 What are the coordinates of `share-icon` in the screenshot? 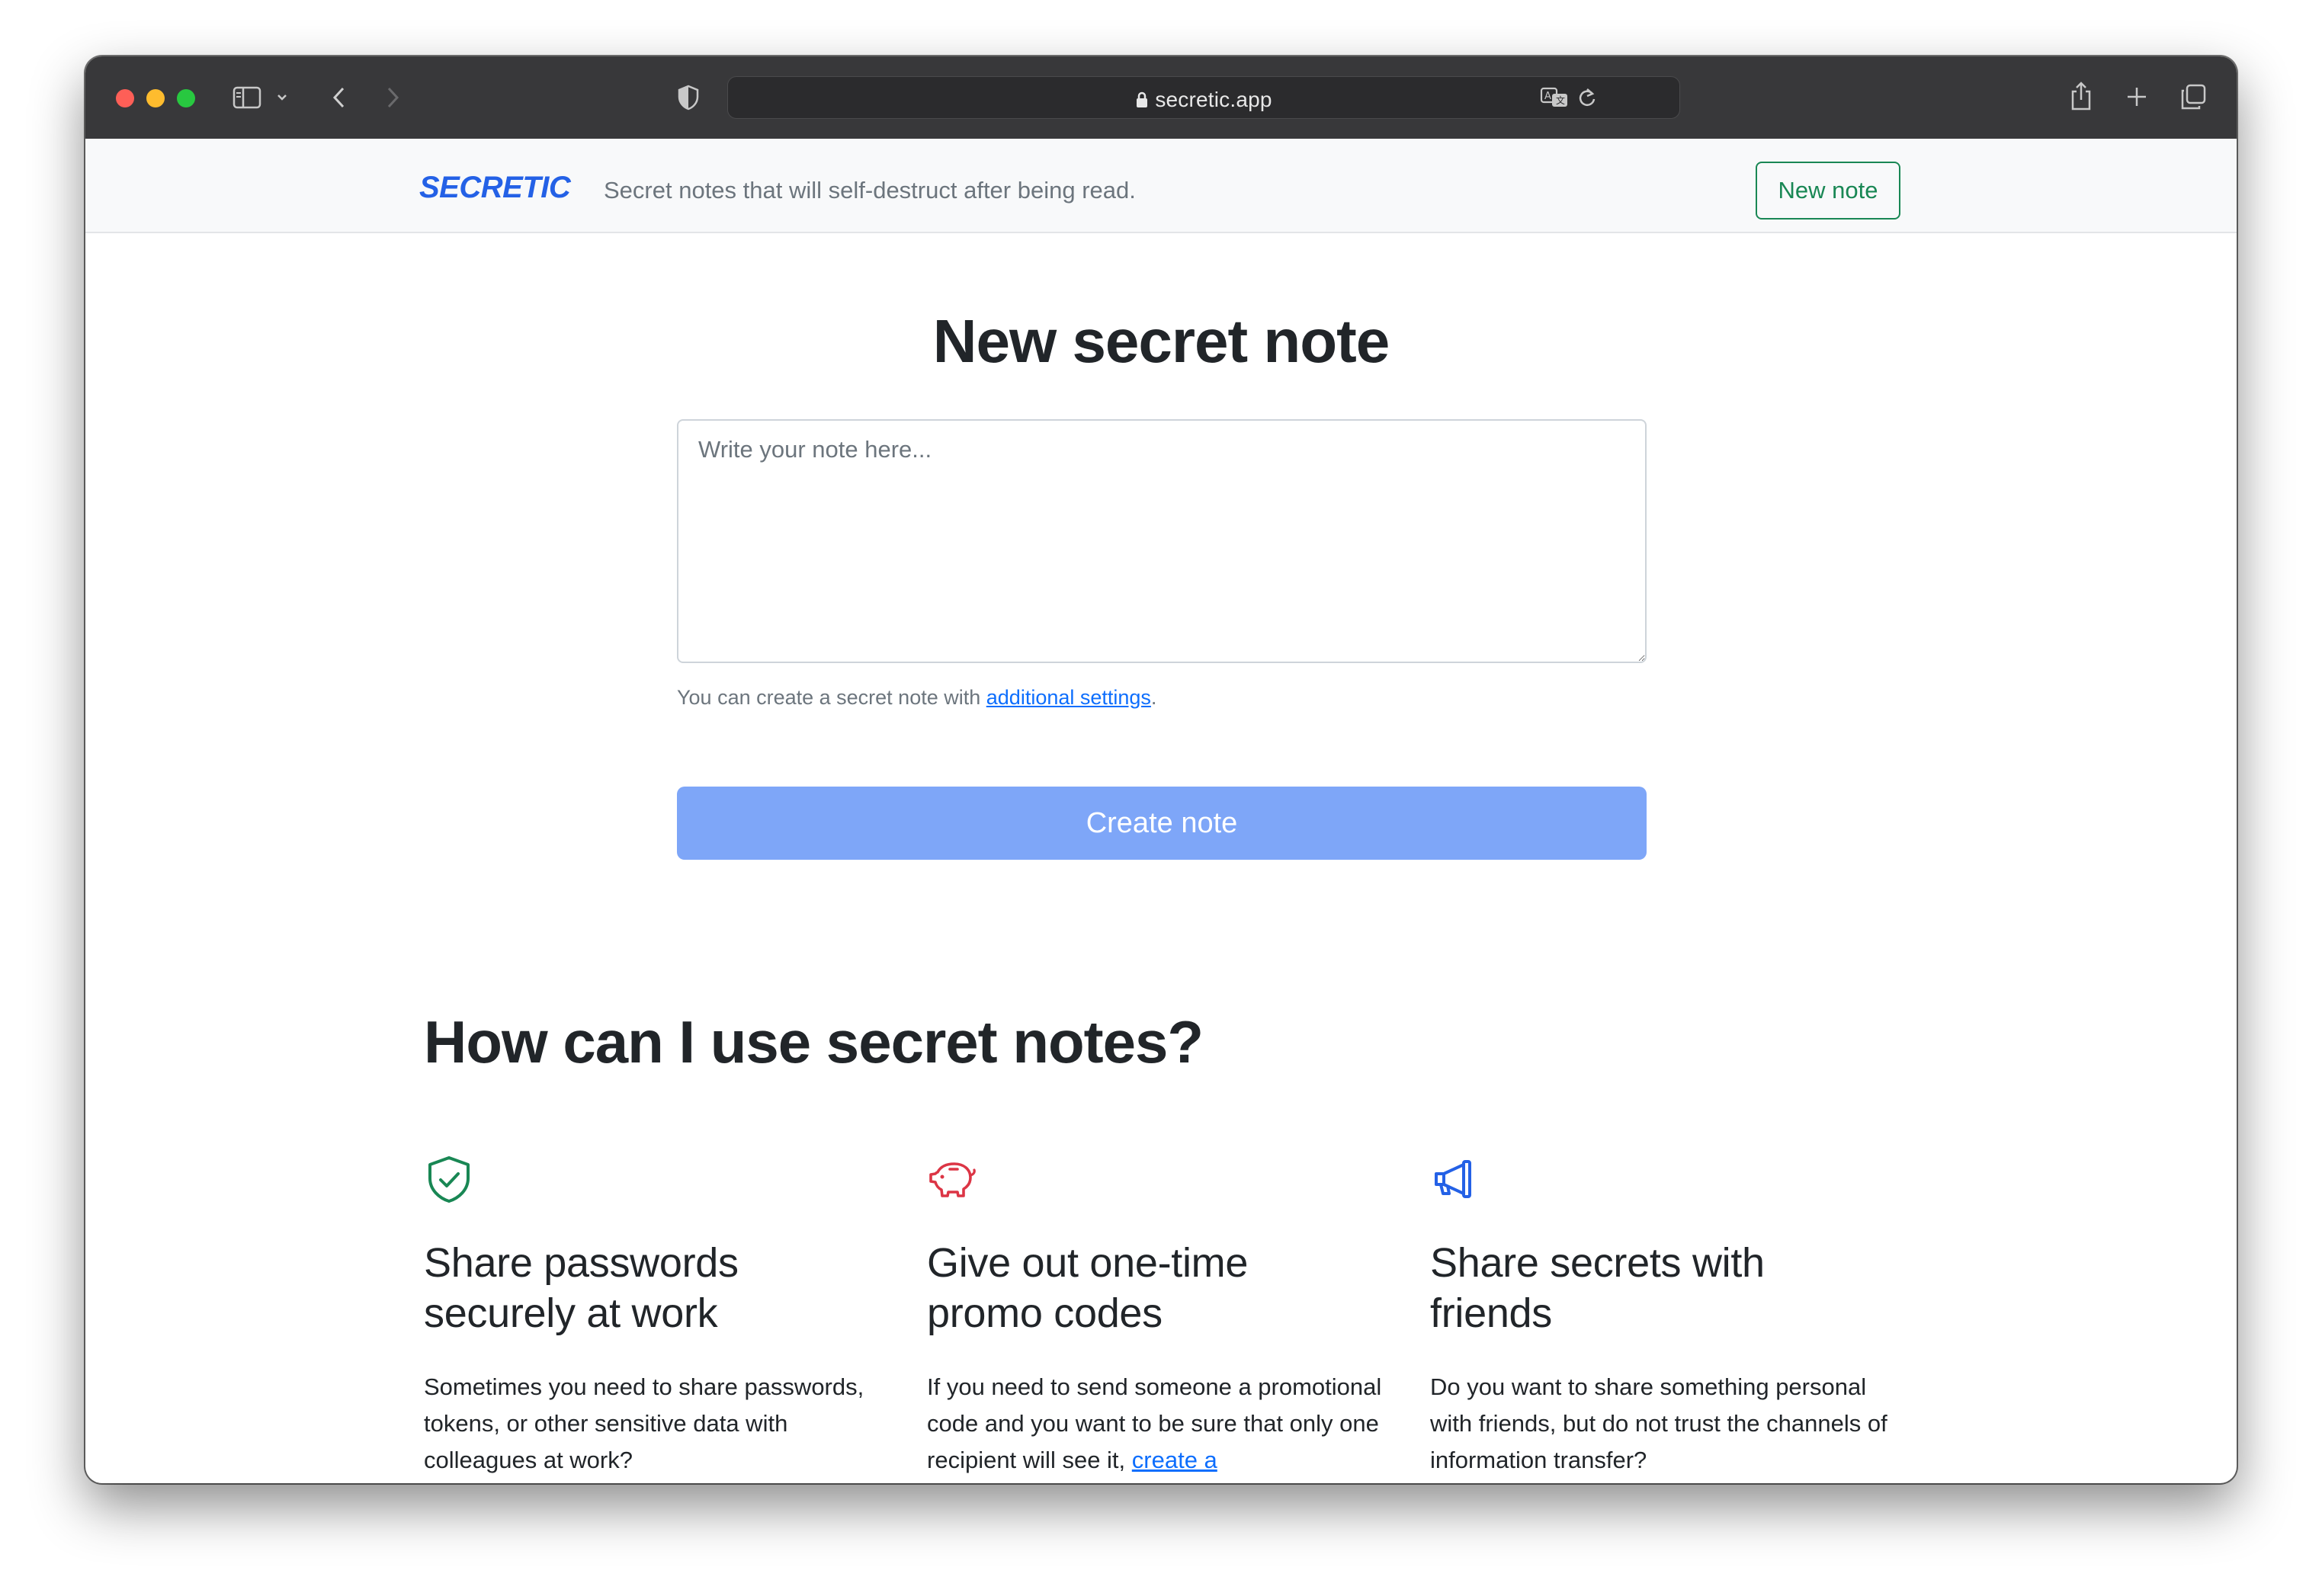 It's located at (2081, 96).